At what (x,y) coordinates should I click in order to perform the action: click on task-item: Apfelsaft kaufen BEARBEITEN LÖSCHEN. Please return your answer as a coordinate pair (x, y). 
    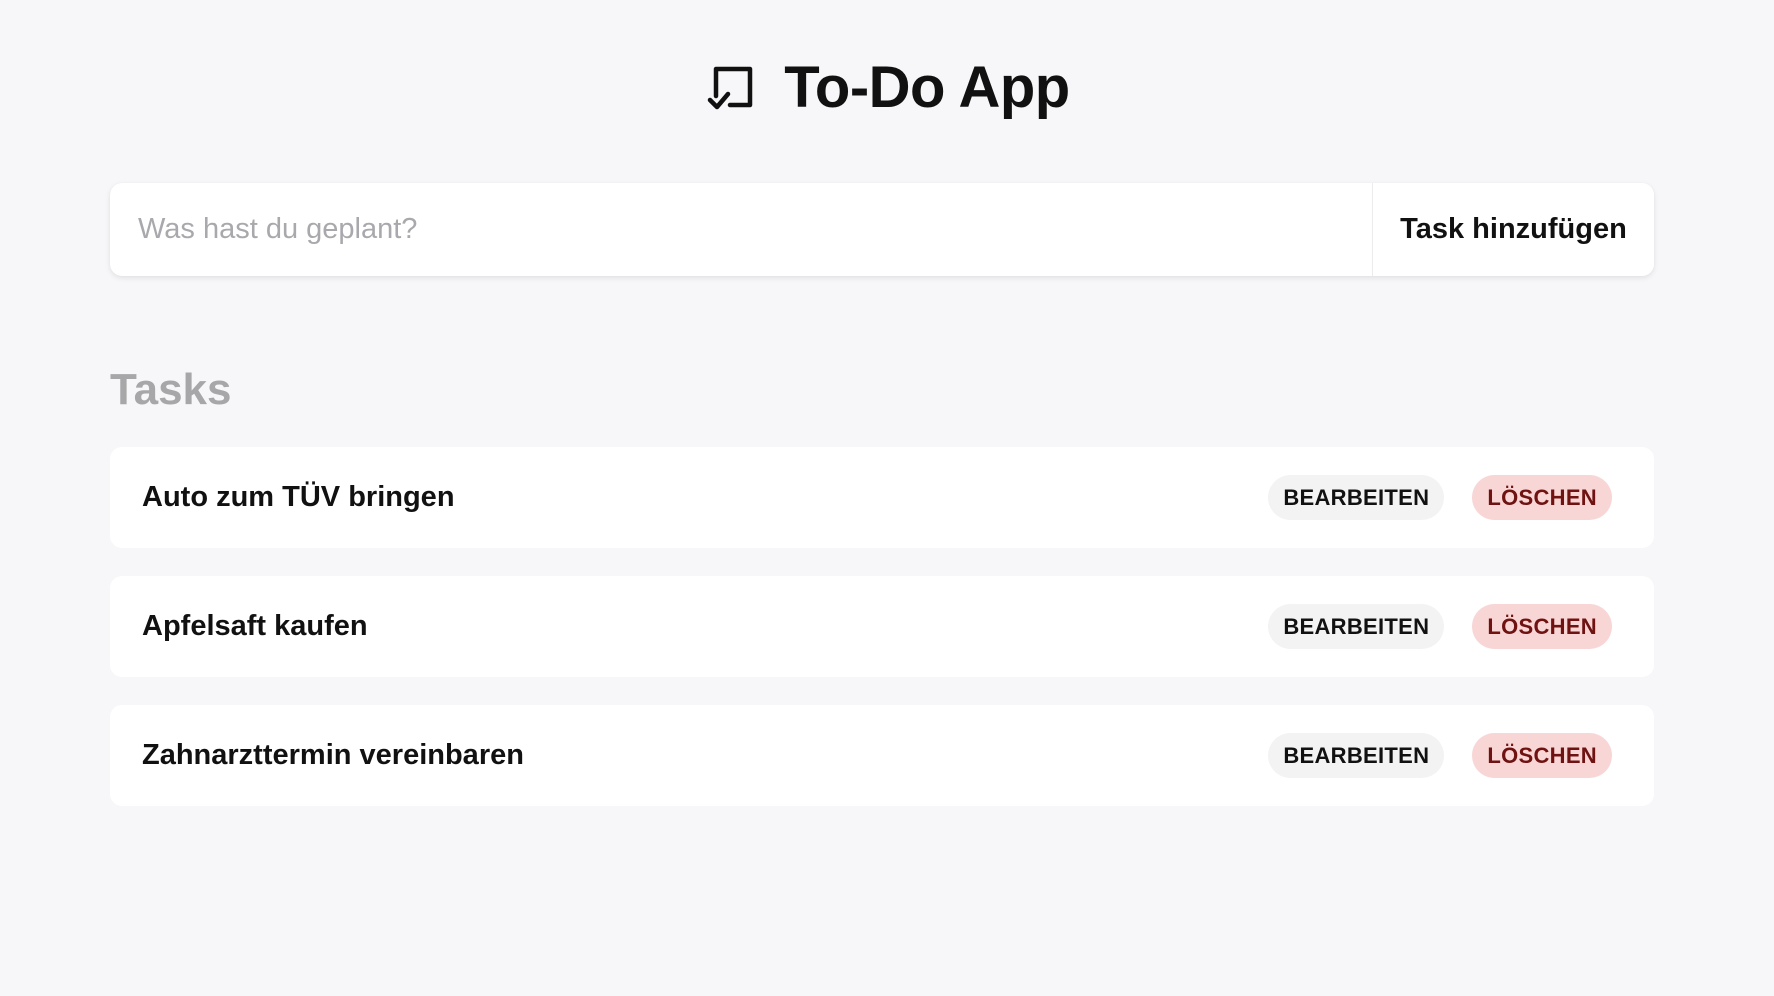
    Looking at the image, I should click on (882, 626).